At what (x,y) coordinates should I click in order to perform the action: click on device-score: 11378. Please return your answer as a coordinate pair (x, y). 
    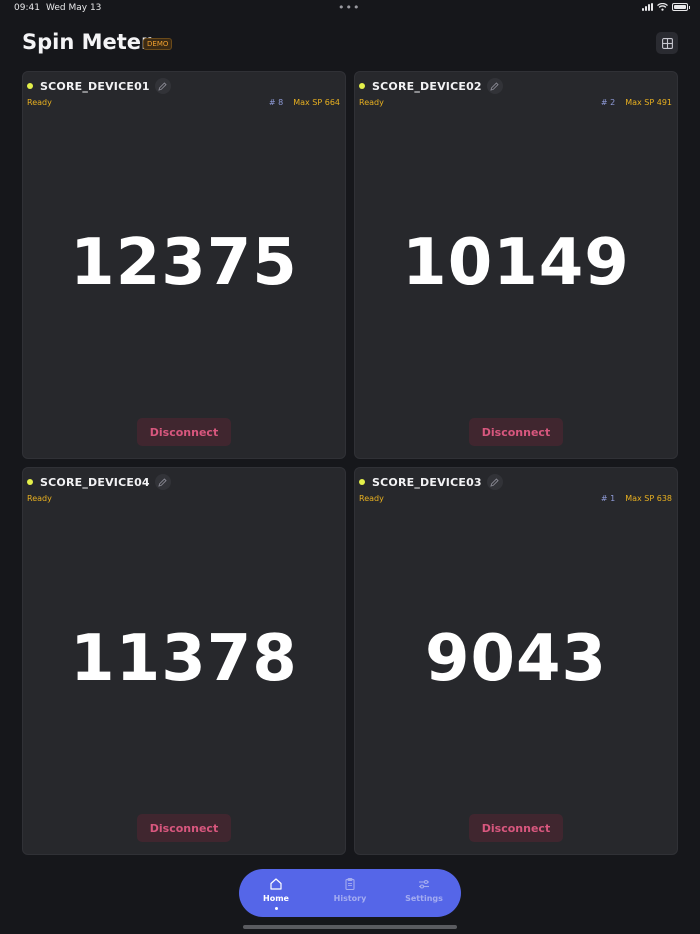
    Looking at the image, I should click on (184, 659).